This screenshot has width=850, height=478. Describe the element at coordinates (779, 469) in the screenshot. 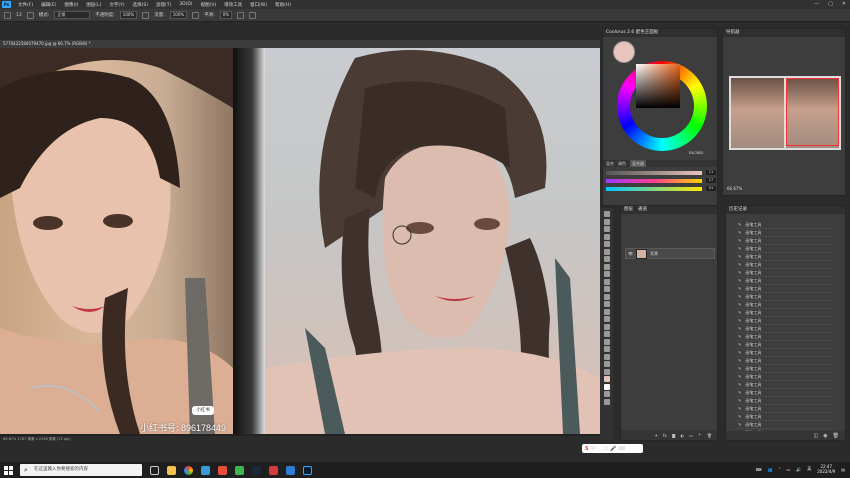

I see `chevron-up-icon: ˄` at that location.